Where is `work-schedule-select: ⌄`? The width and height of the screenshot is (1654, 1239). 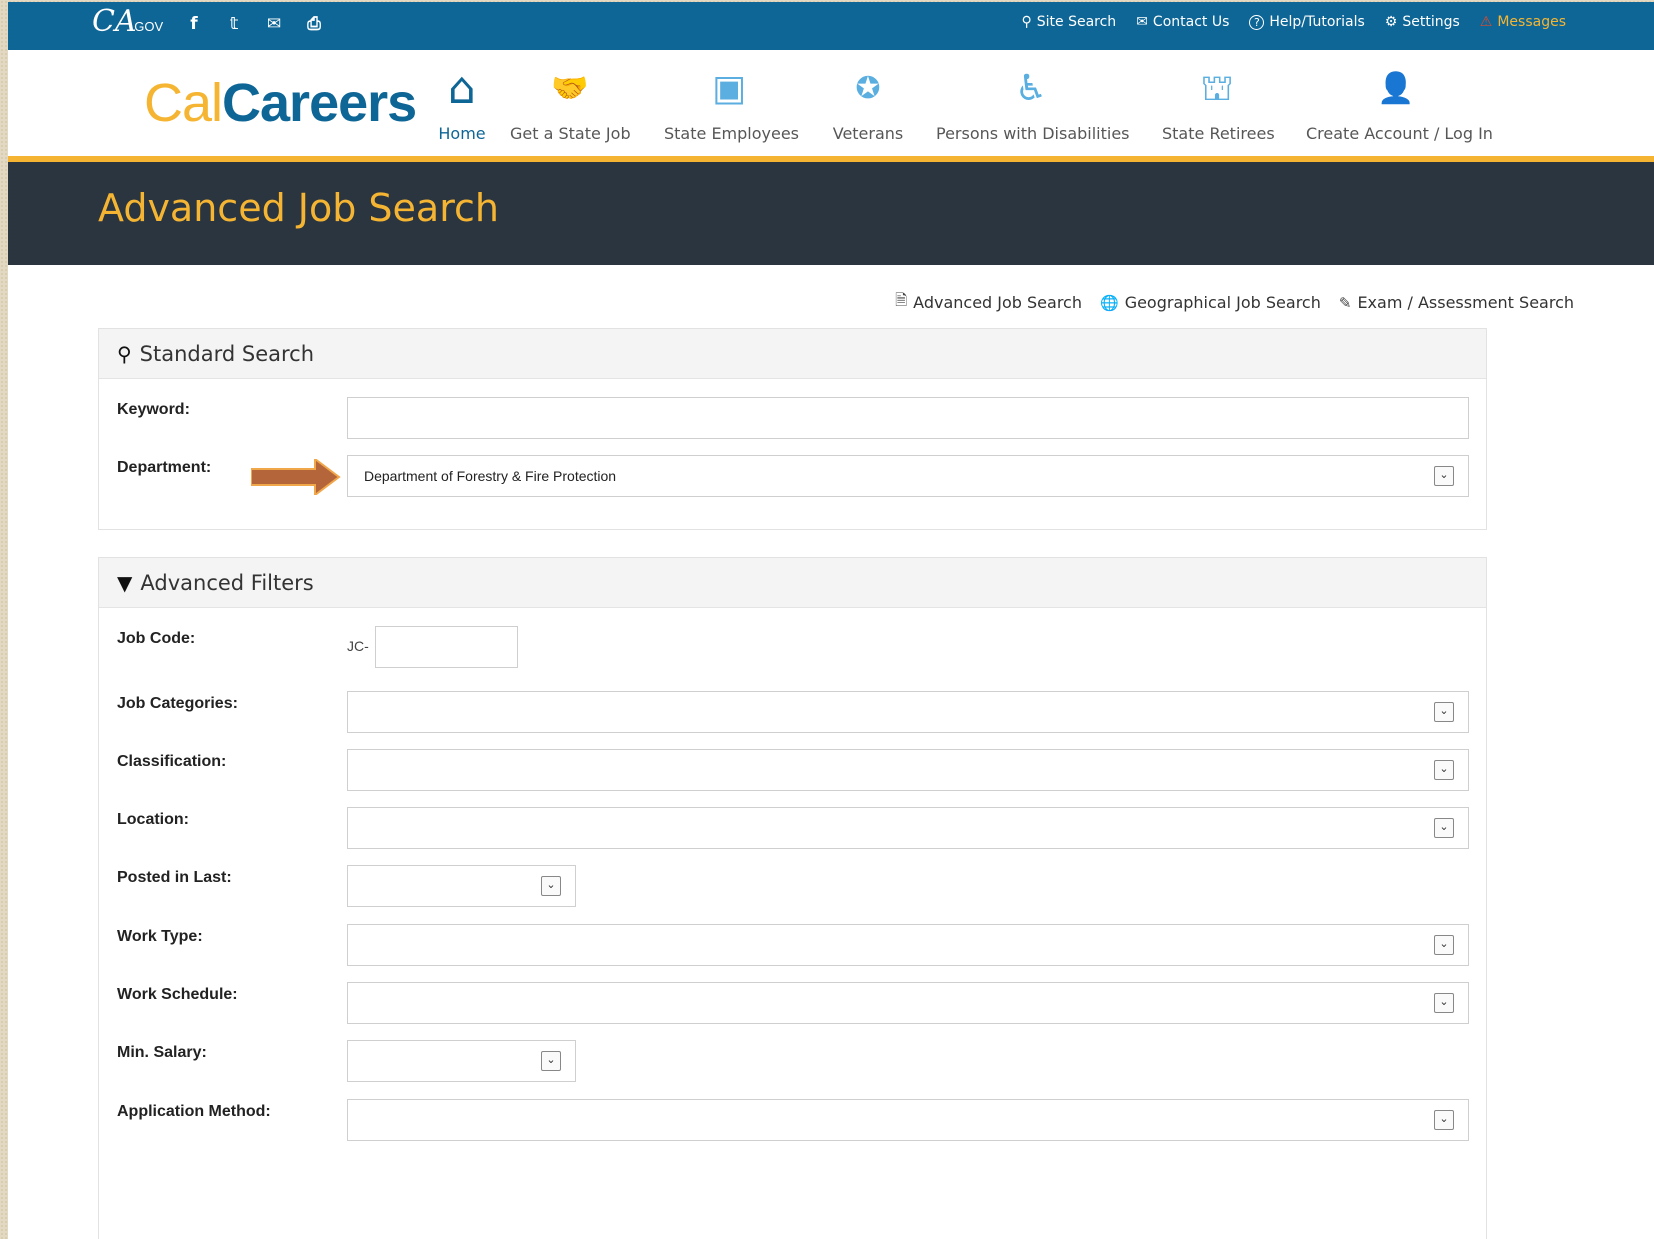
work-schedule-select: ⌄ is located at coordinates (908, 1003).